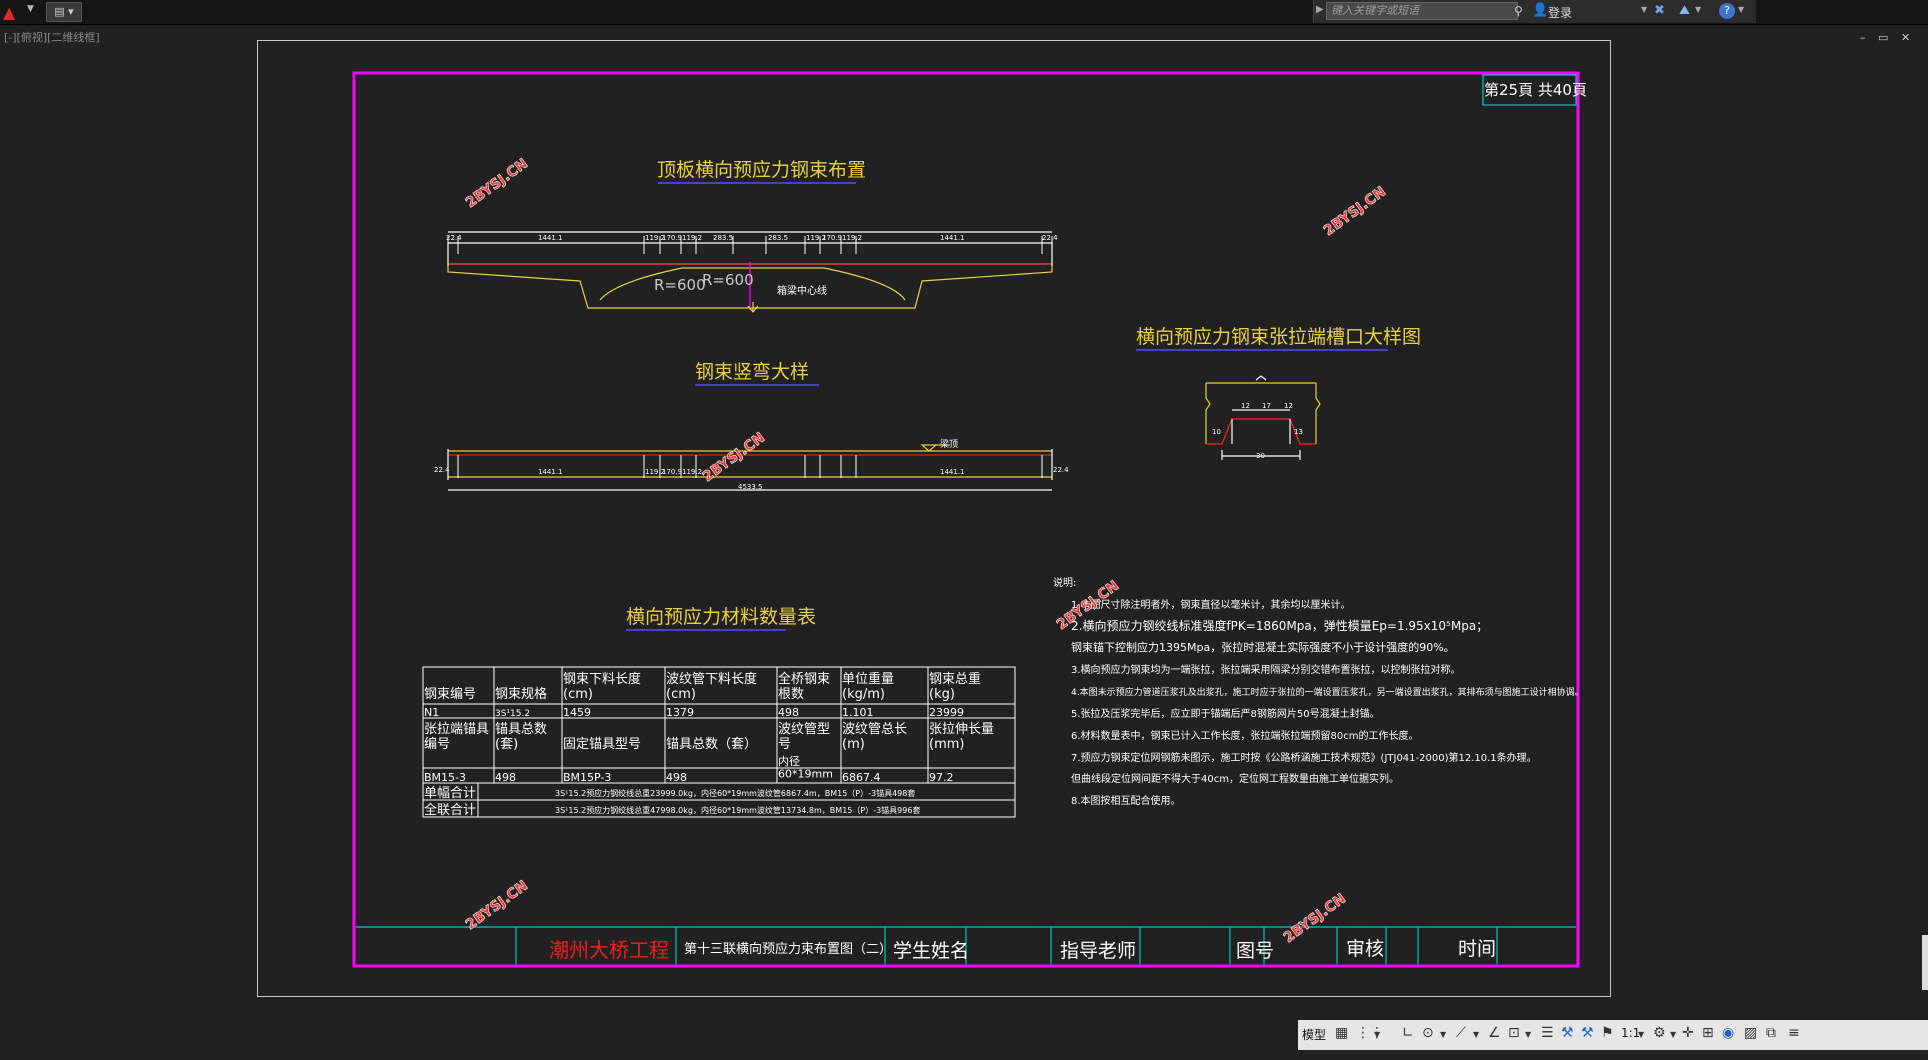 Image resolution: width=1928 pixels, height=1060 pixels. I want to click on scale-caret-icon: ▼, so click(1641, 1034).